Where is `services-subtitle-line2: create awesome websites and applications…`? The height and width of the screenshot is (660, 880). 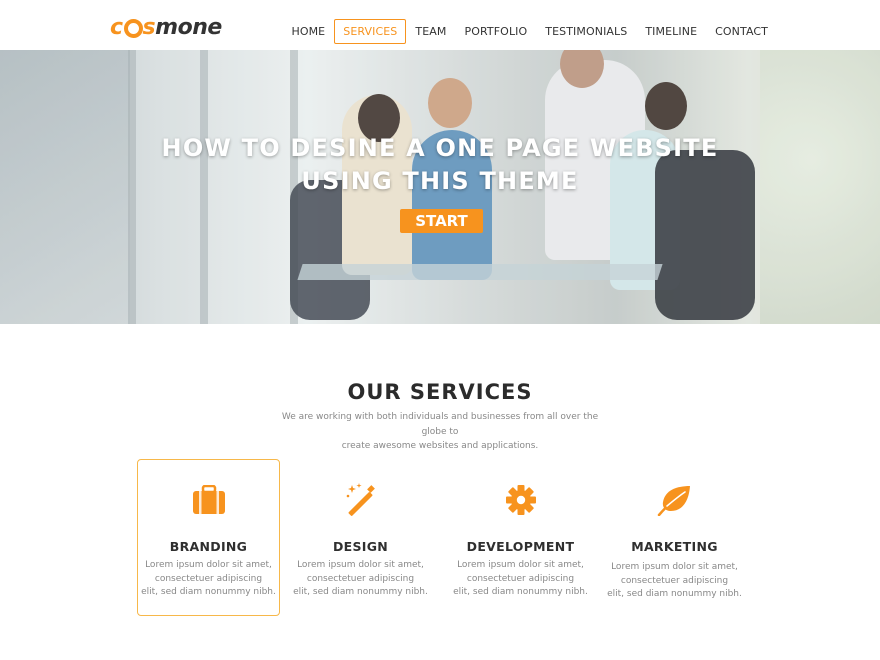 services-subtitle-line2: create awesome websites and applications… is located at coordinates (440, 446).